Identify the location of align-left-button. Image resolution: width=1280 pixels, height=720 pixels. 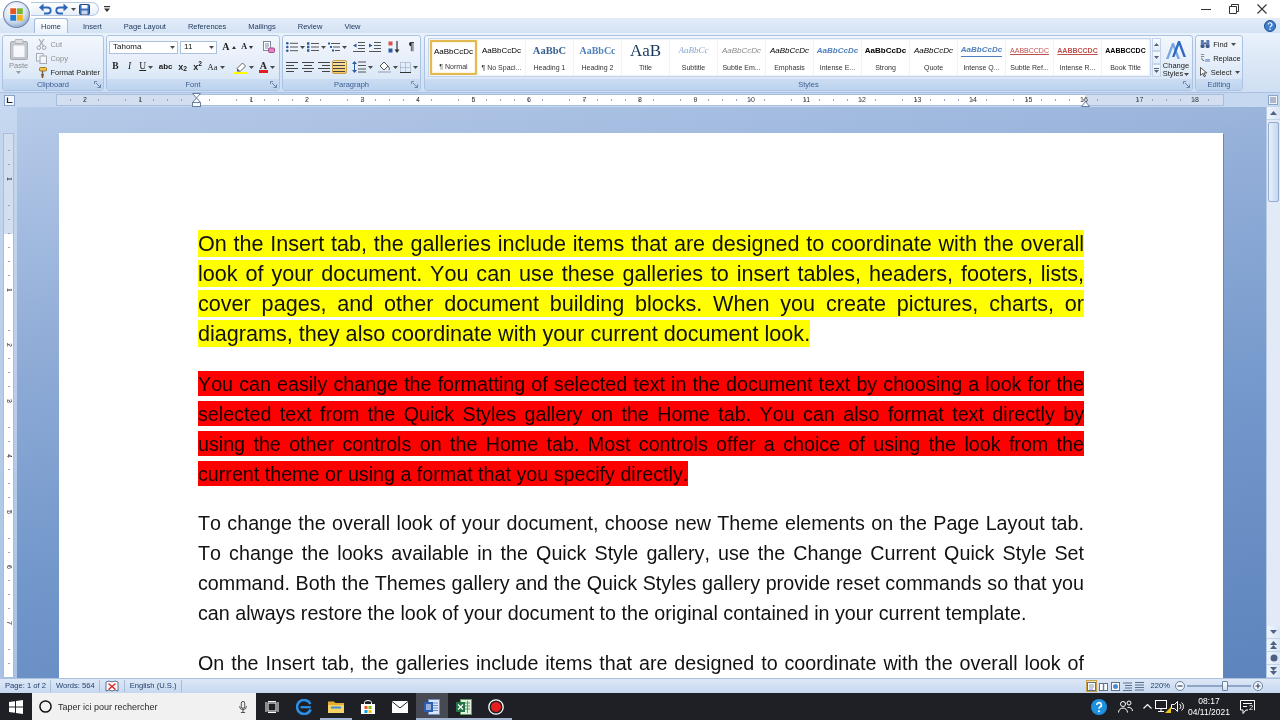
(292, 67).